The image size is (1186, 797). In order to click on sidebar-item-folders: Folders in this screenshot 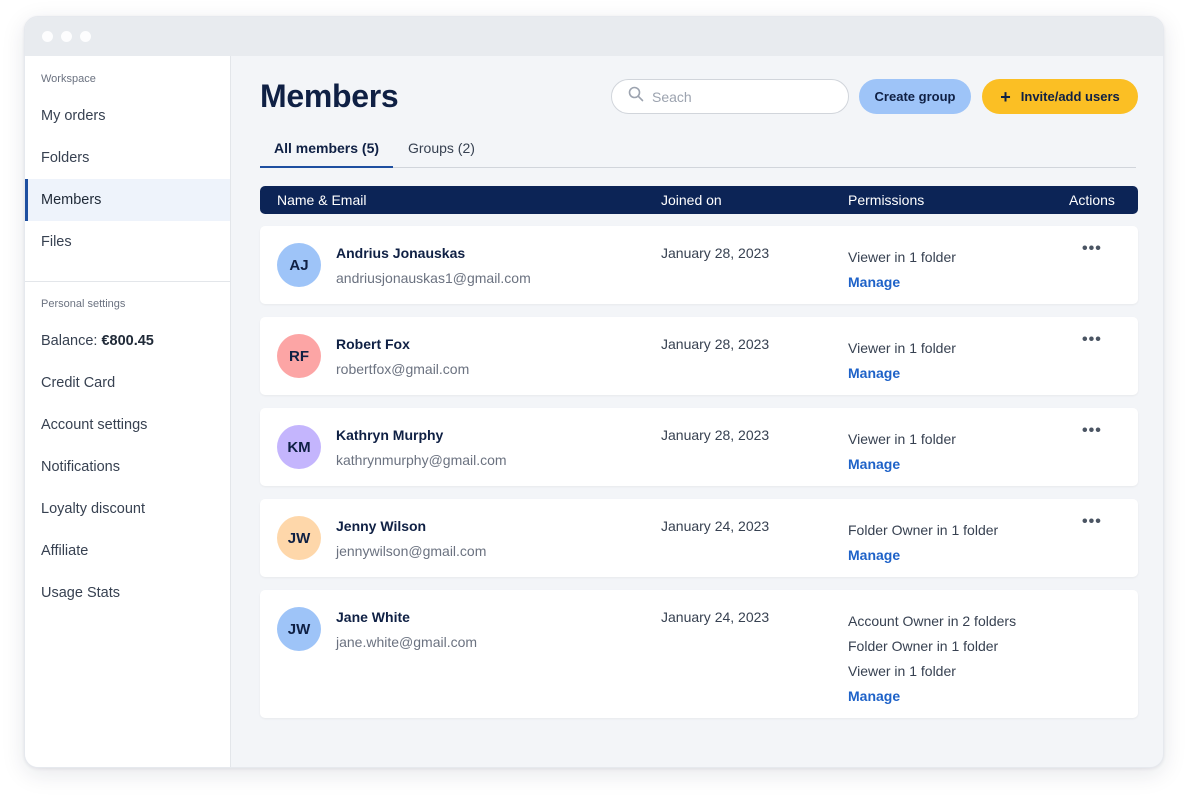, I will do `click(127, 158)`.